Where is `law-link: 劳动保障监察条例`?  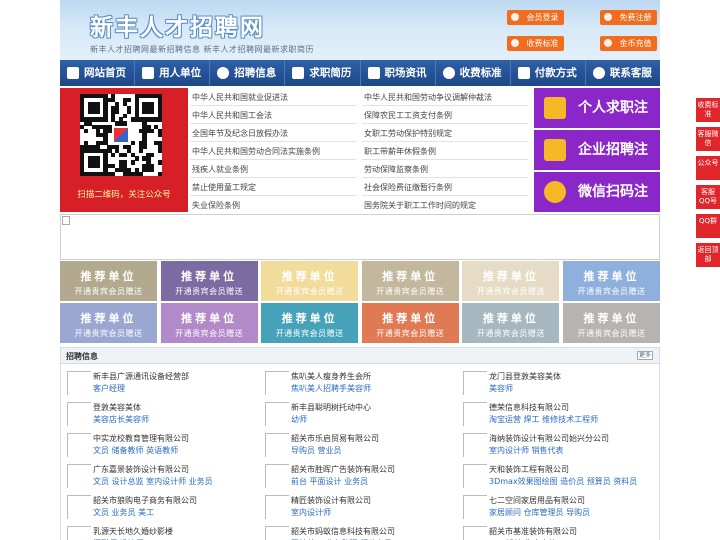 law-link: 劳动保障监察条例 is located at coordinates (396, 169).